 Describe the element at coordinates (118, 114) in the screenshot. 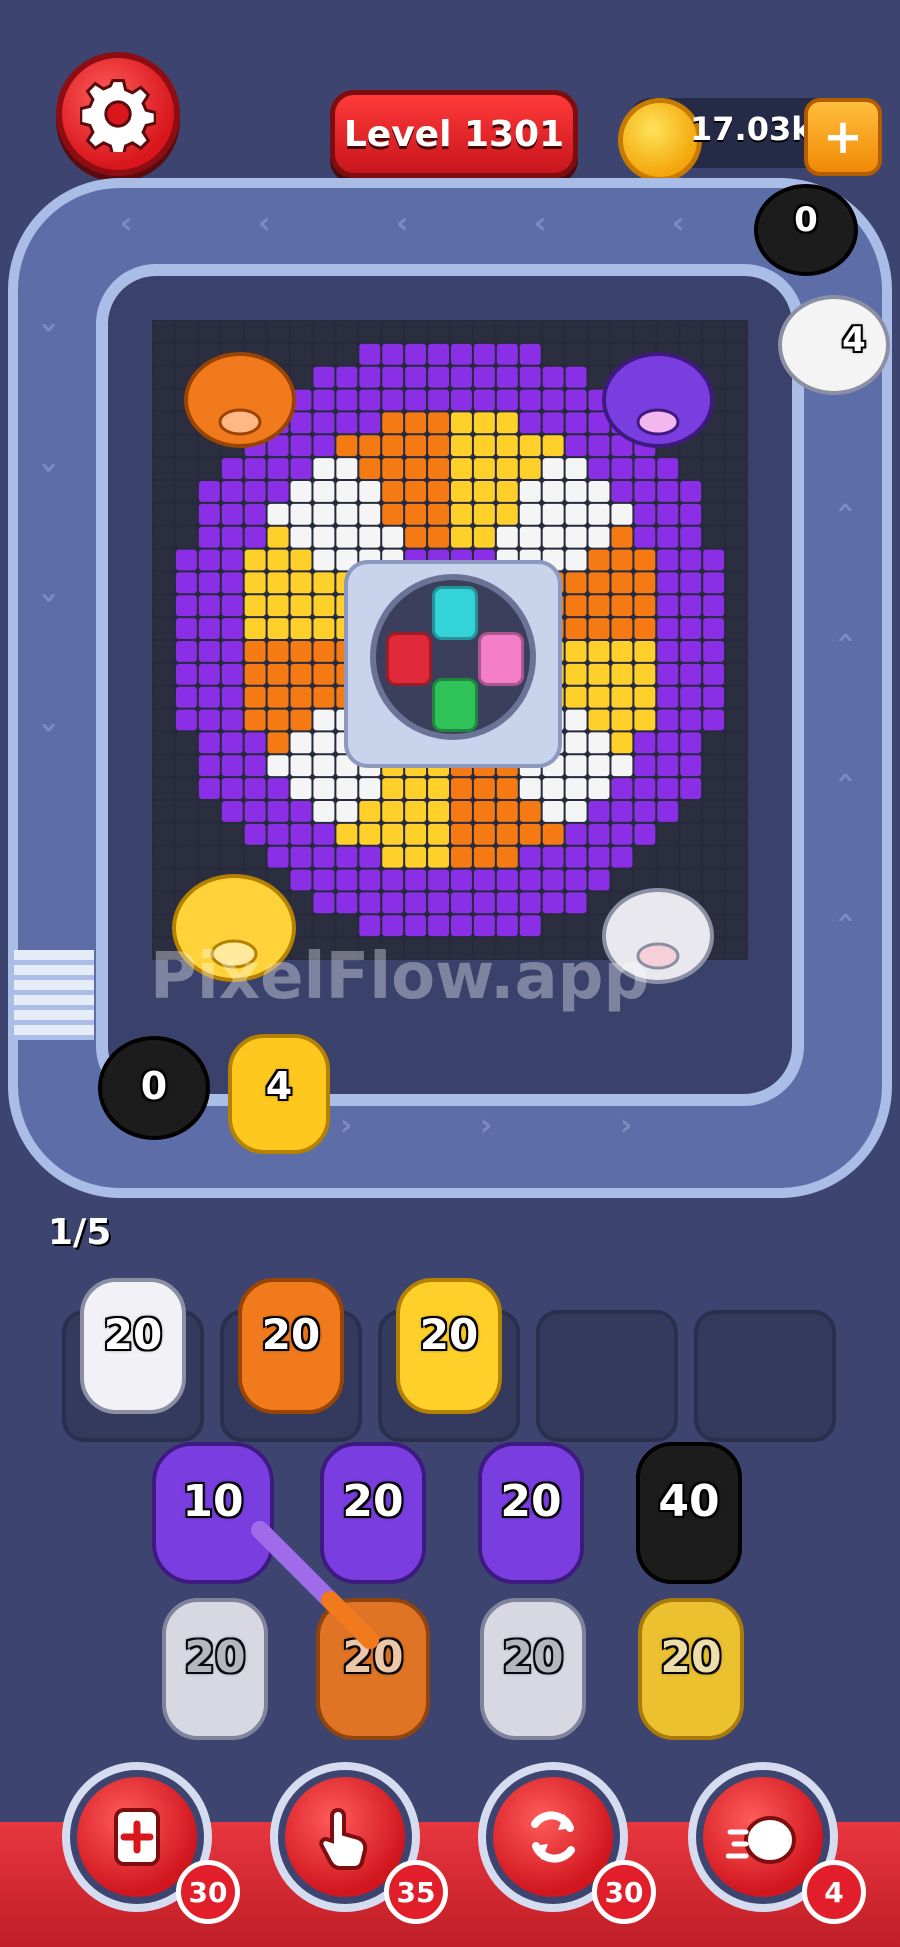

I see `settings-button` at that location.